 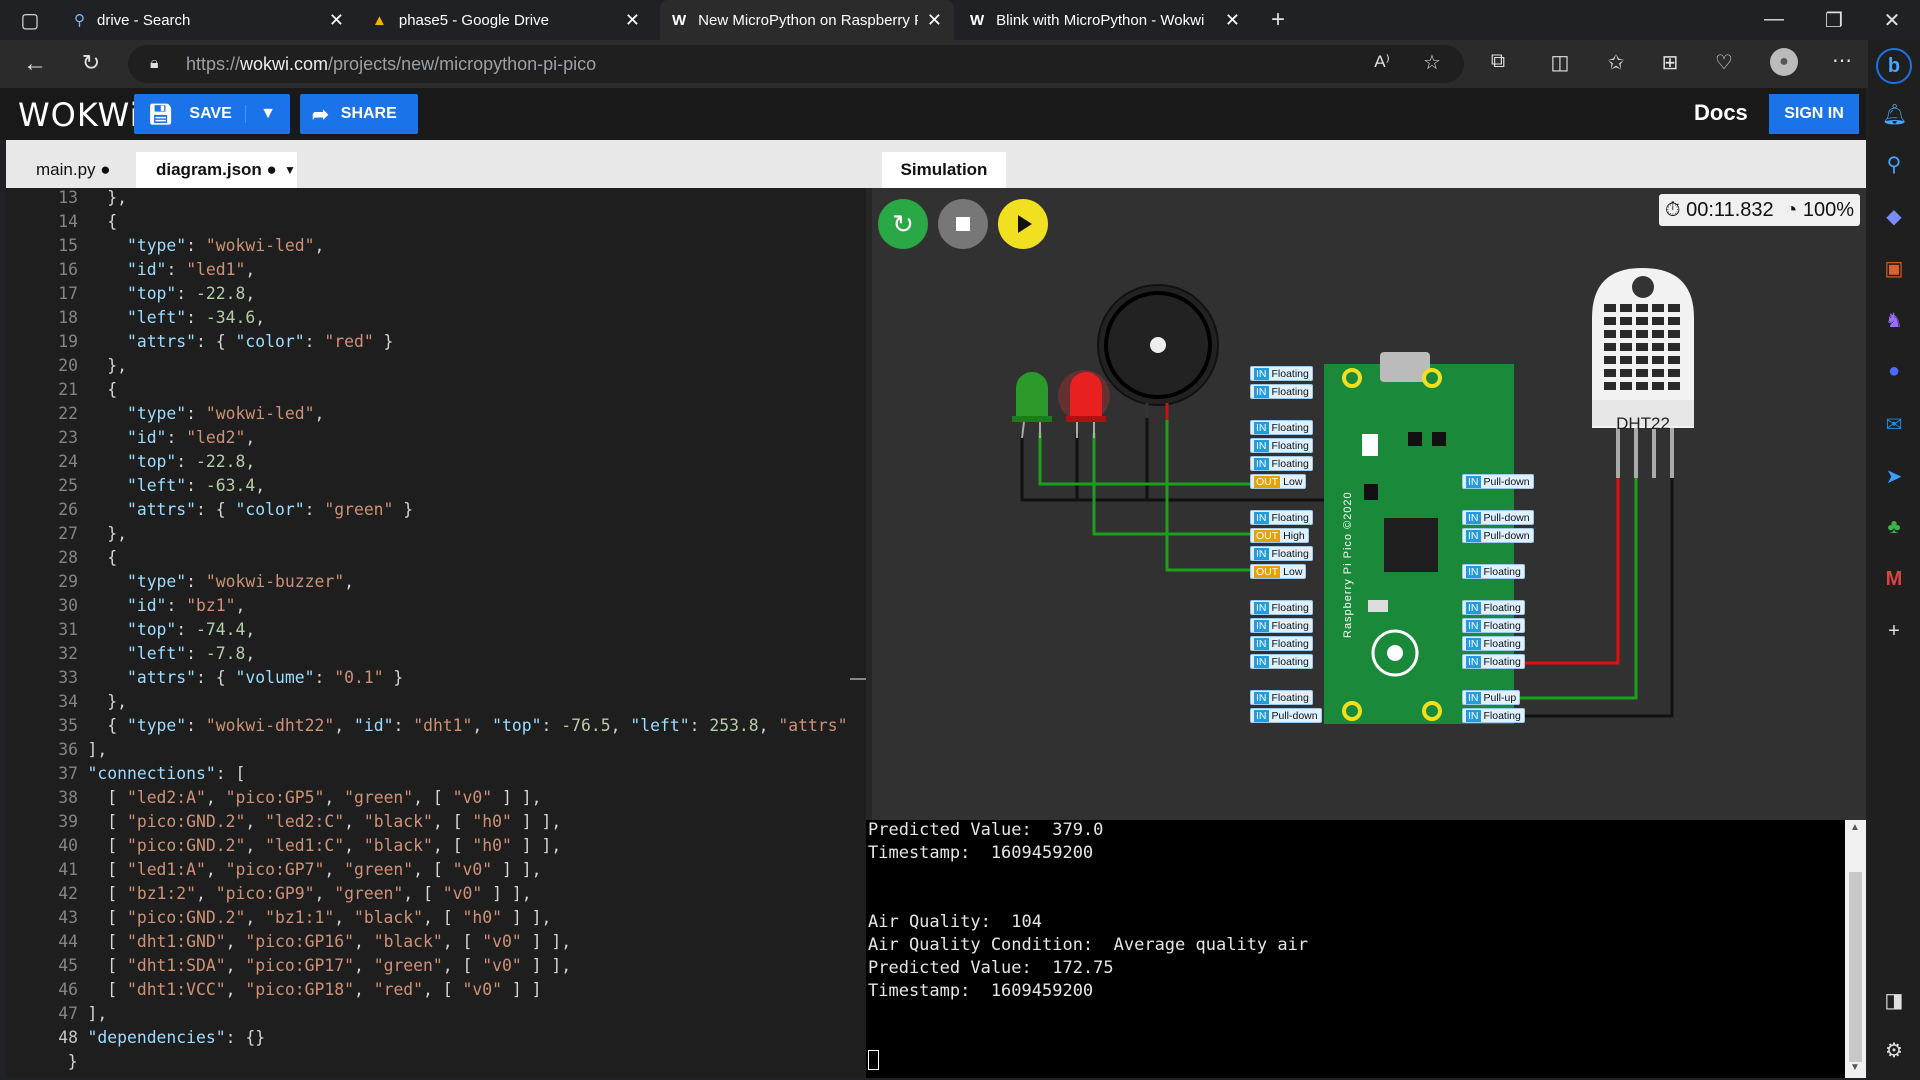 I want to click on led-red, so click(x=1084, y=404).